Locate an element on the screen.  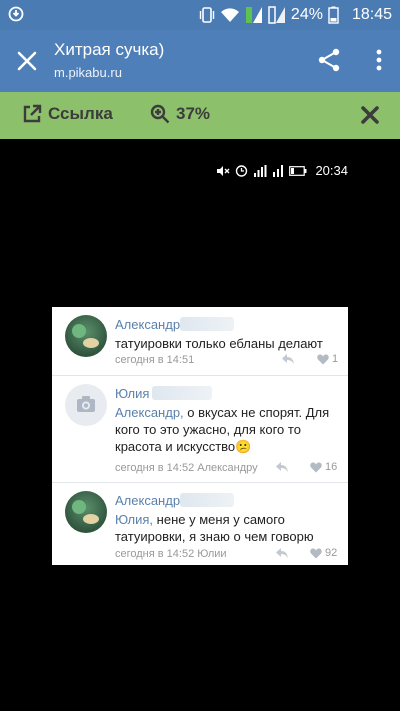
mention-link: Александр, is located at coordinates (149, 412).